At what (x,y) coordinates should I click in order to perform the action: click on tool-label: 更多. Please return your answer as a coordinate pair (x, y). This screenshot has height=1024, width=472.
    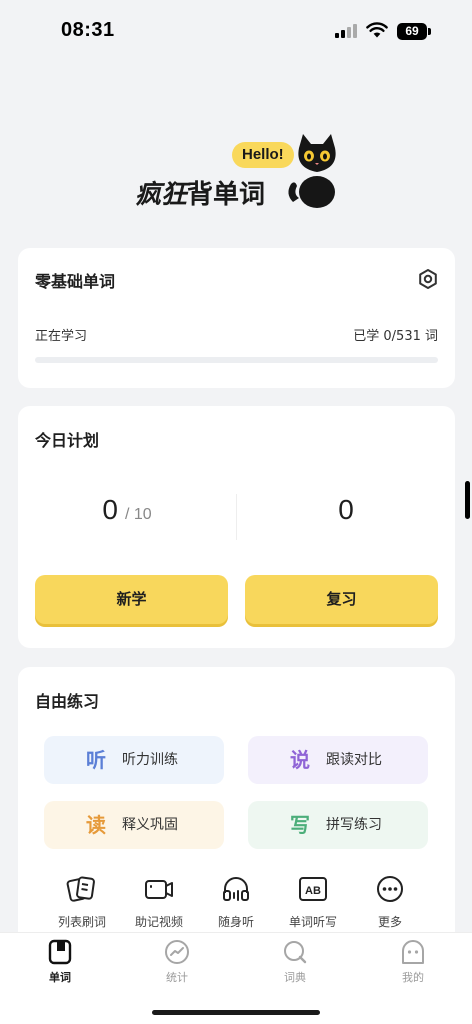
    Looking at the image, I should click on (389, 922).